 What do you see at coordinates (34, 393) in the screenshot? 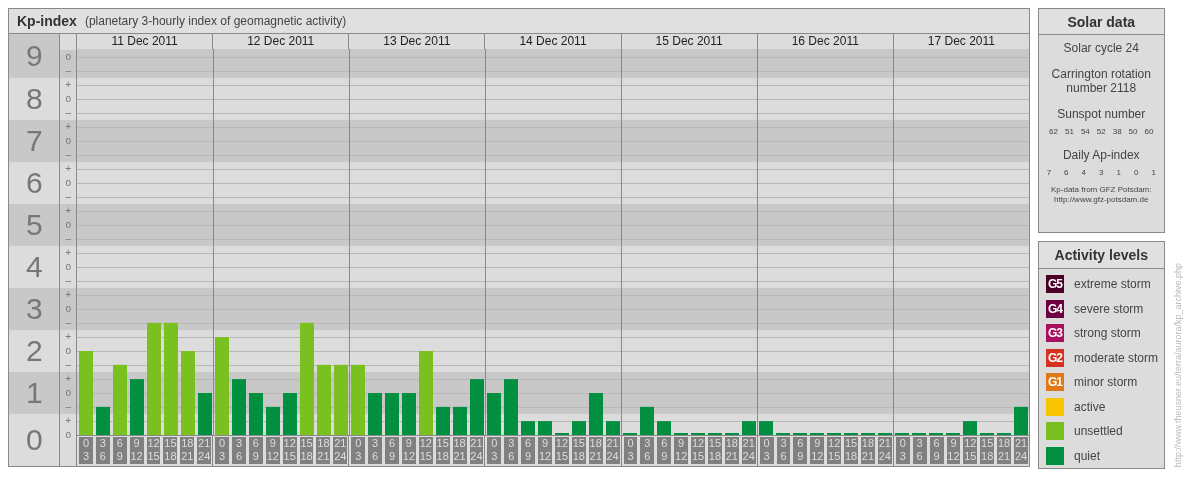
I see `kp-scale-number: 1` at bounding box center [34, 393].